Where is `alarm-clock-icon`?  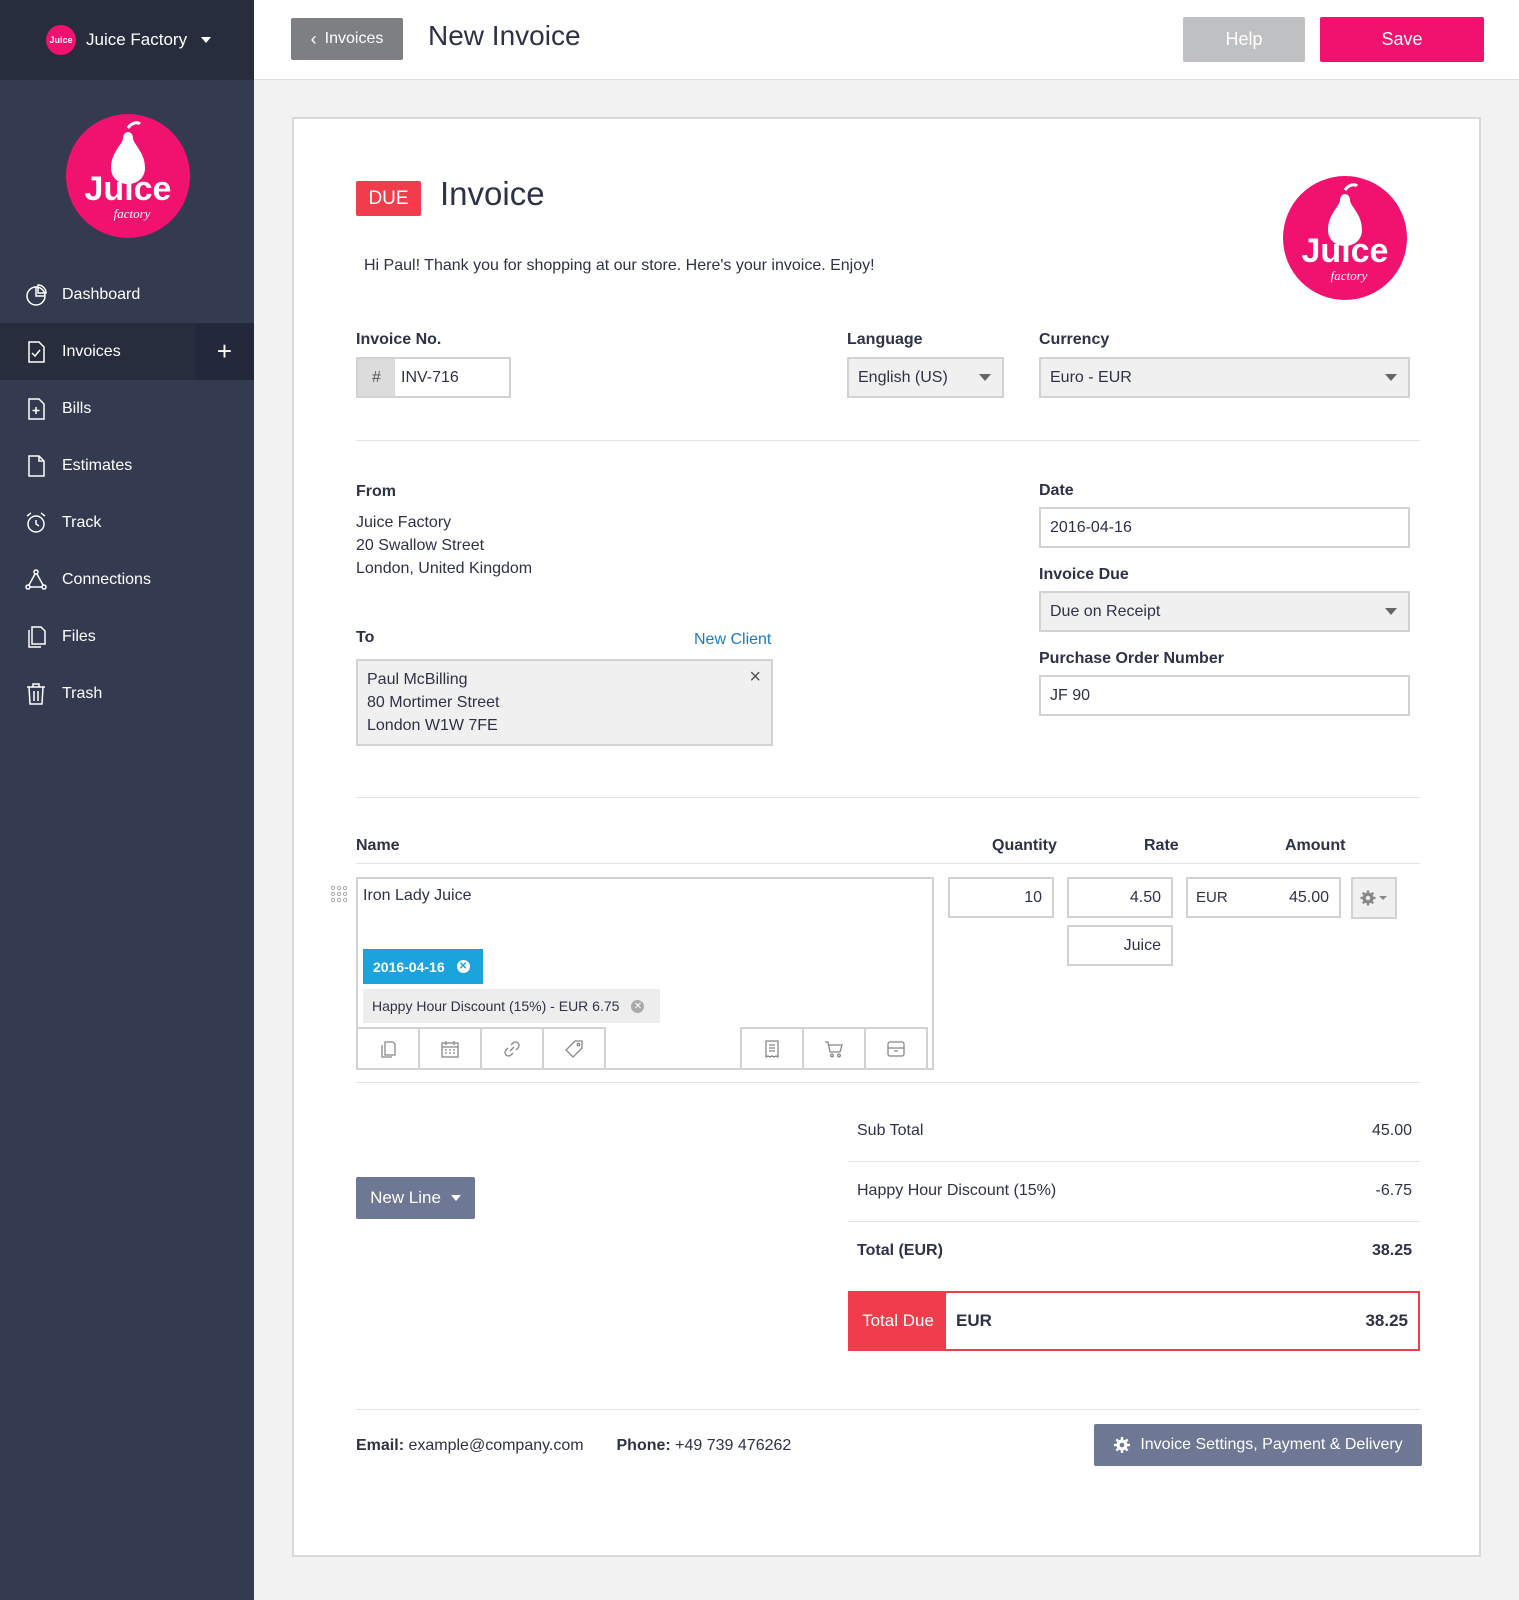
alarm-clock-icon is located at coordinates (36, 522).